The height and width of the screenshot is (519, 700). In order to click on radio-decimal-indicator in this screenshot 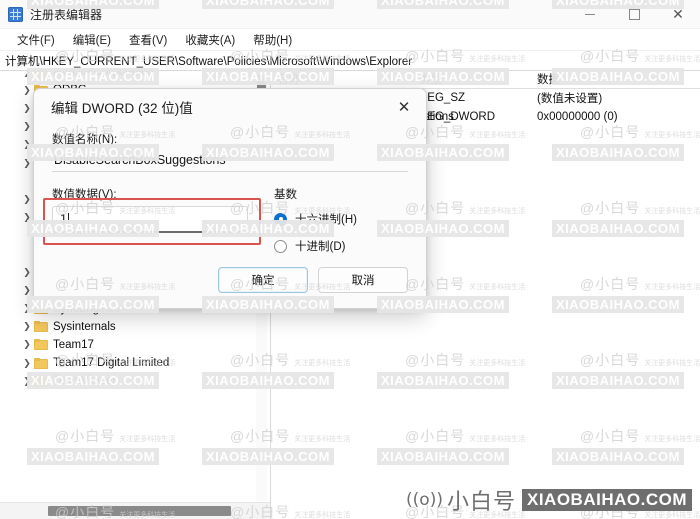, I will do `click(280, 246)`.